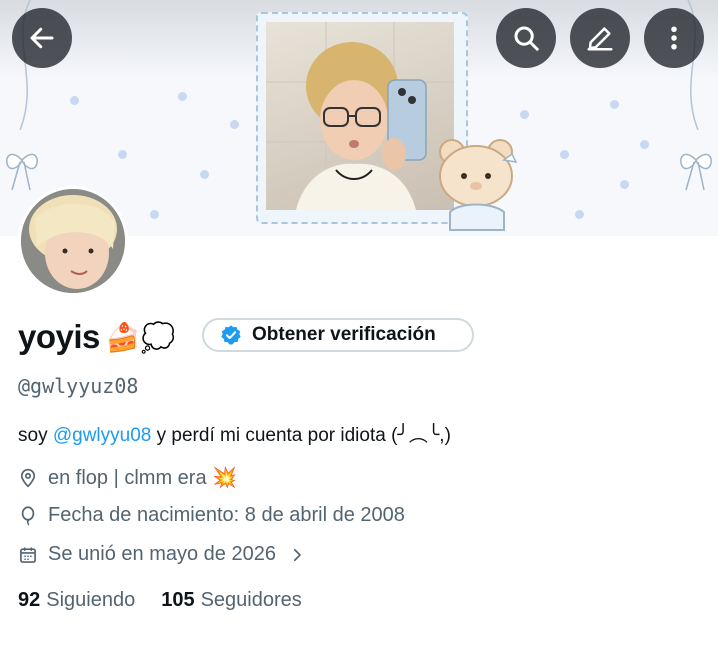 Image resolution: width=718 pixels, height=646 pixels. I want to click on get-verified-label: Obtener verificación, so click(344, 334).